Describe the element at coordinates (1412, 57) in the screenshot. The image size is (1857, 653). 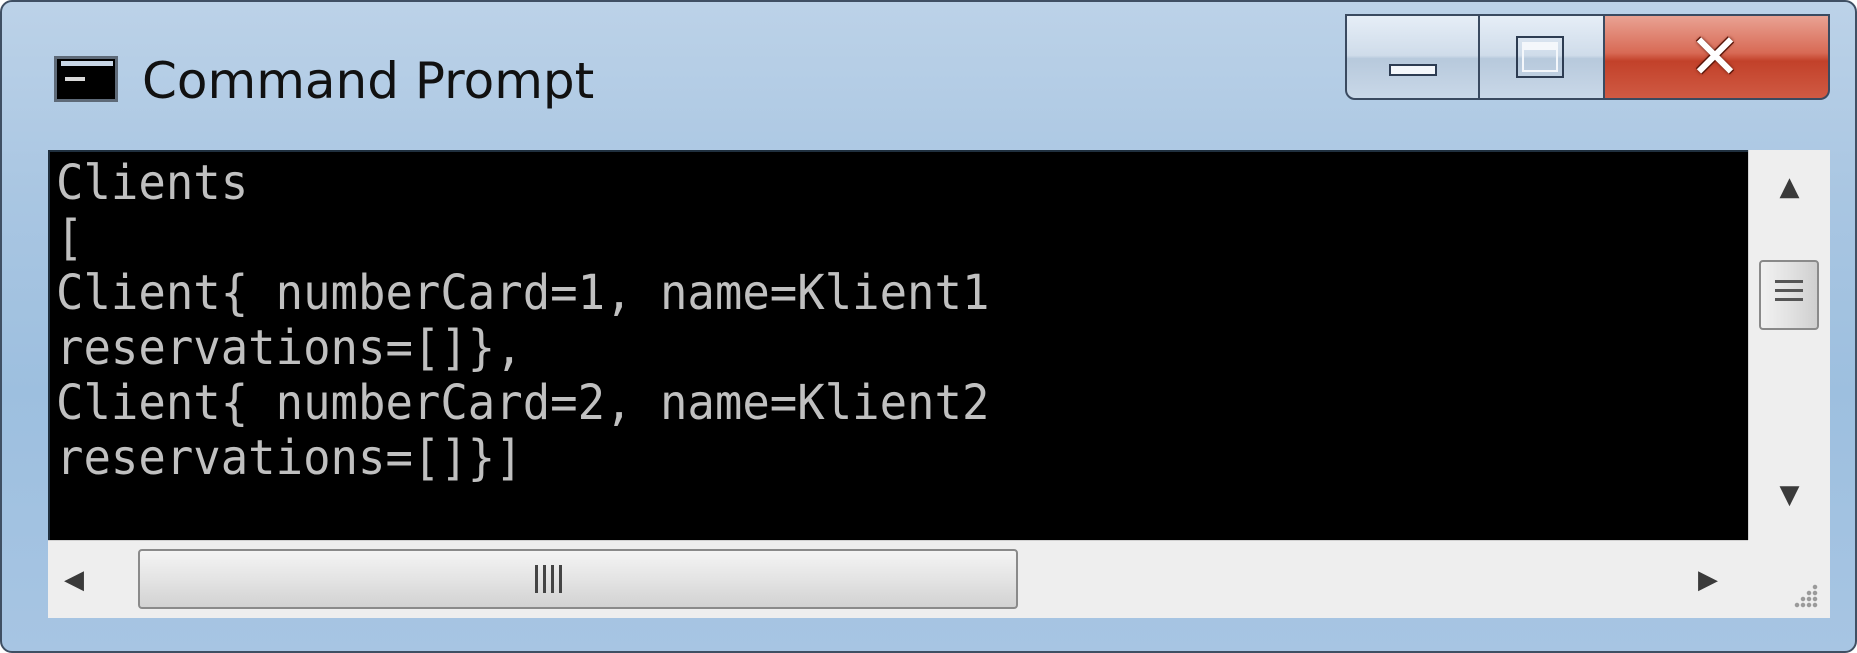
I see `minimize-button` at that location.